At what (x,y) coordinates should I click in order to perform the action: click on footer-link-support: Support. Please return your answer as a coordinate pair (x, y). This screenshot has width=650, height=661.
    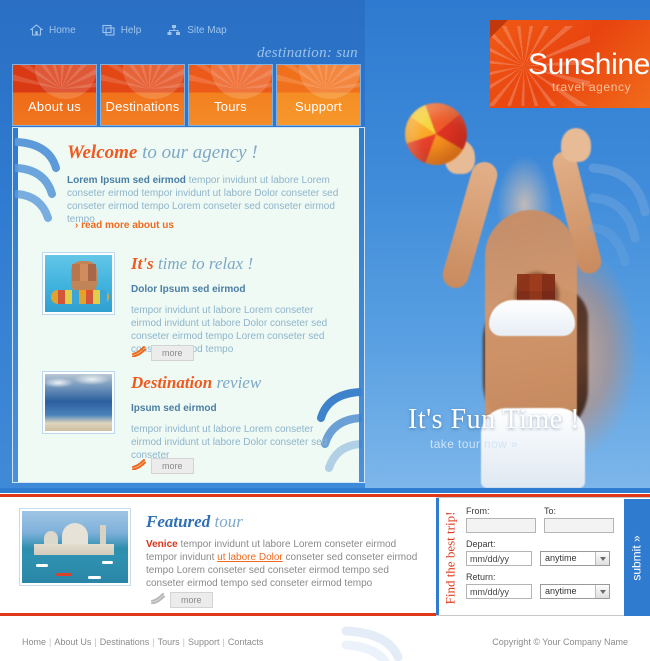
    Looking at the image, I should click on (204, 642).